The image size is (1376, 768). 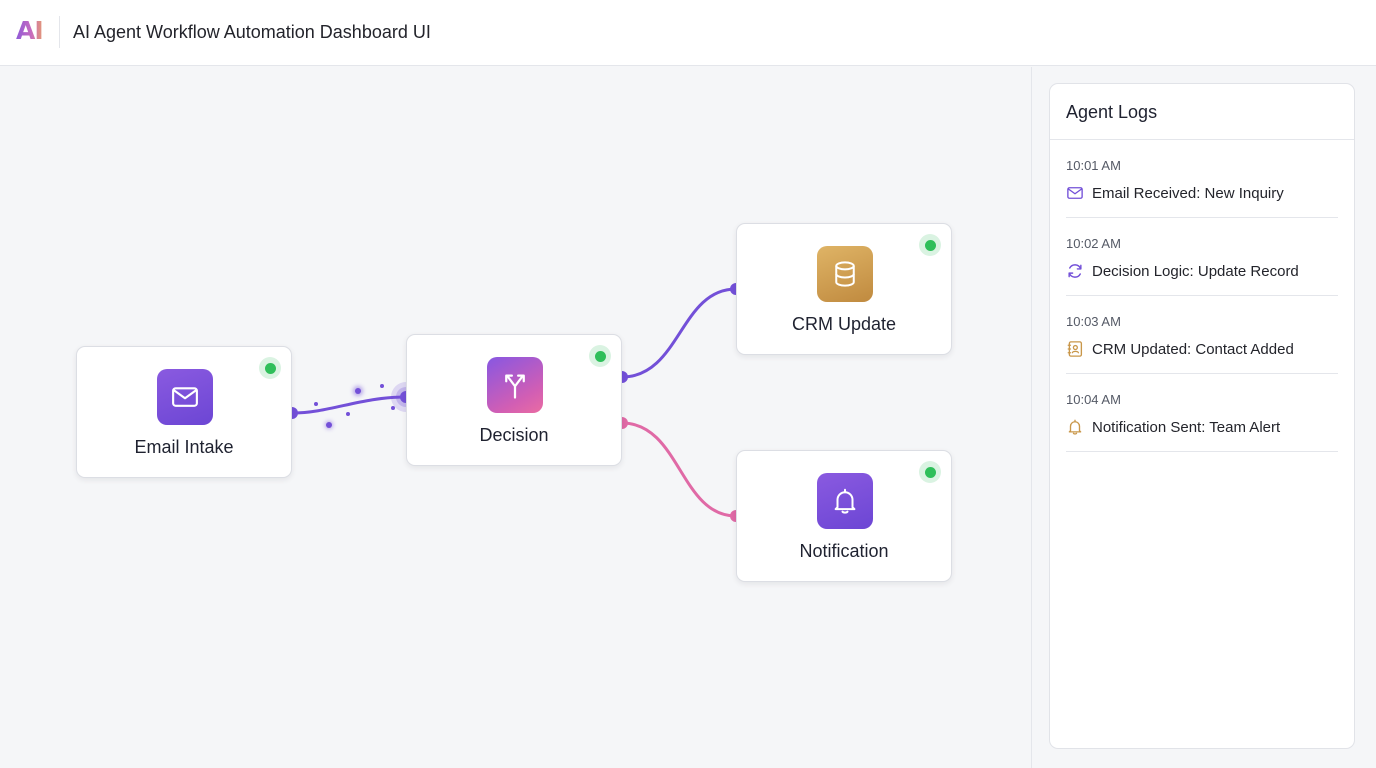 I want to click on node-label: Email Intake, so click(x=184, y=447).